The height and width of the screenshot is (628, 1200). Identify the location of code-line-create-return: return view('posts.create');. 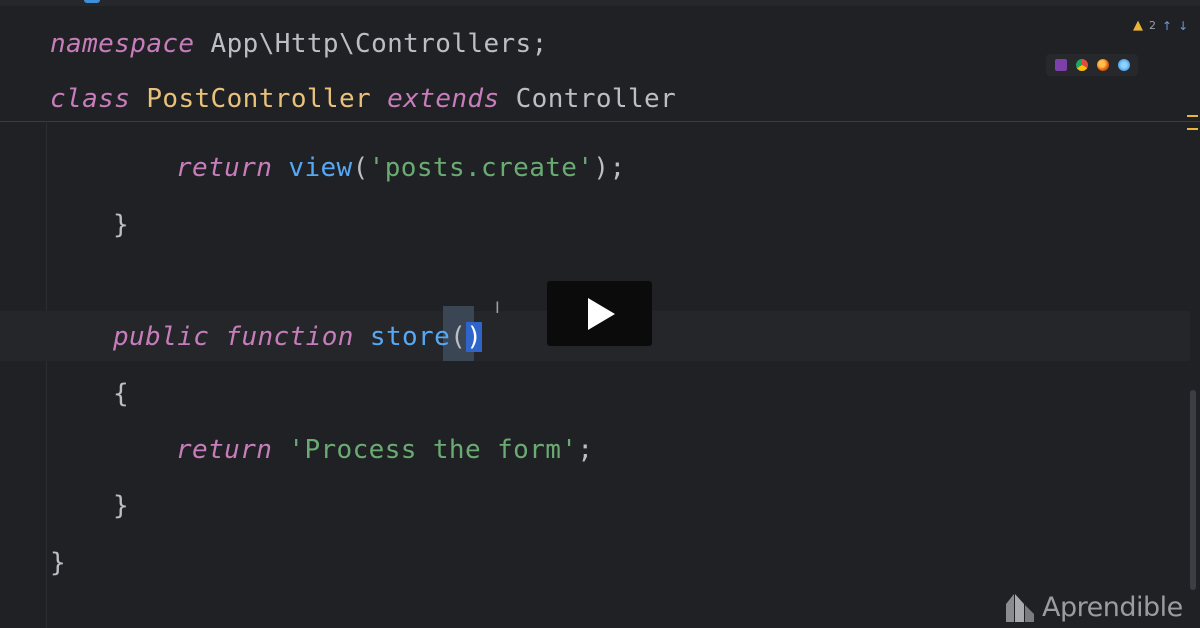
(401, 168).